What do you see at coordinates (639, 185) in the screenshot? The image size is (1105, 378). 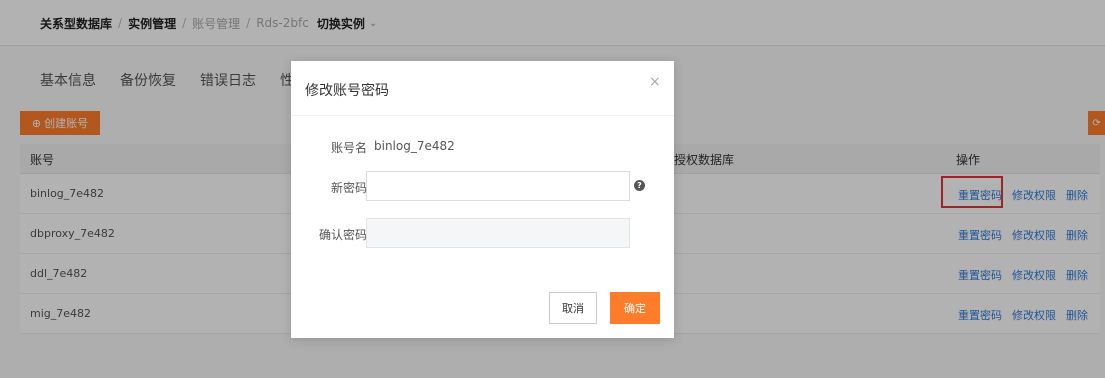 I see `question-circle-icon: ?` at bounding box center [639, 185].